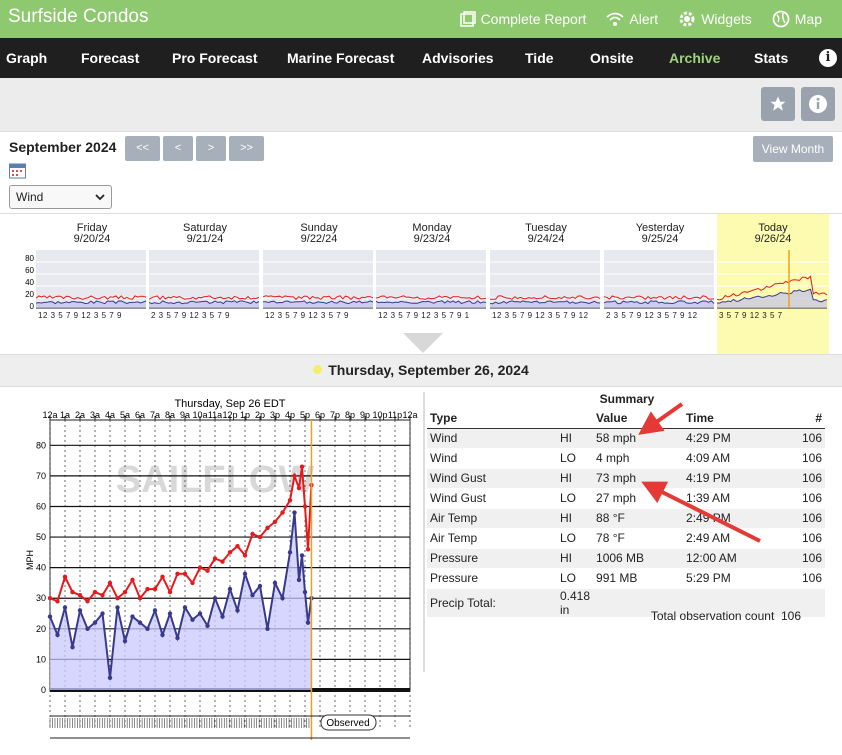 The image size is (842, 755). I want to click on summary-cell-time: 2:49 AM, so click(733, 538).